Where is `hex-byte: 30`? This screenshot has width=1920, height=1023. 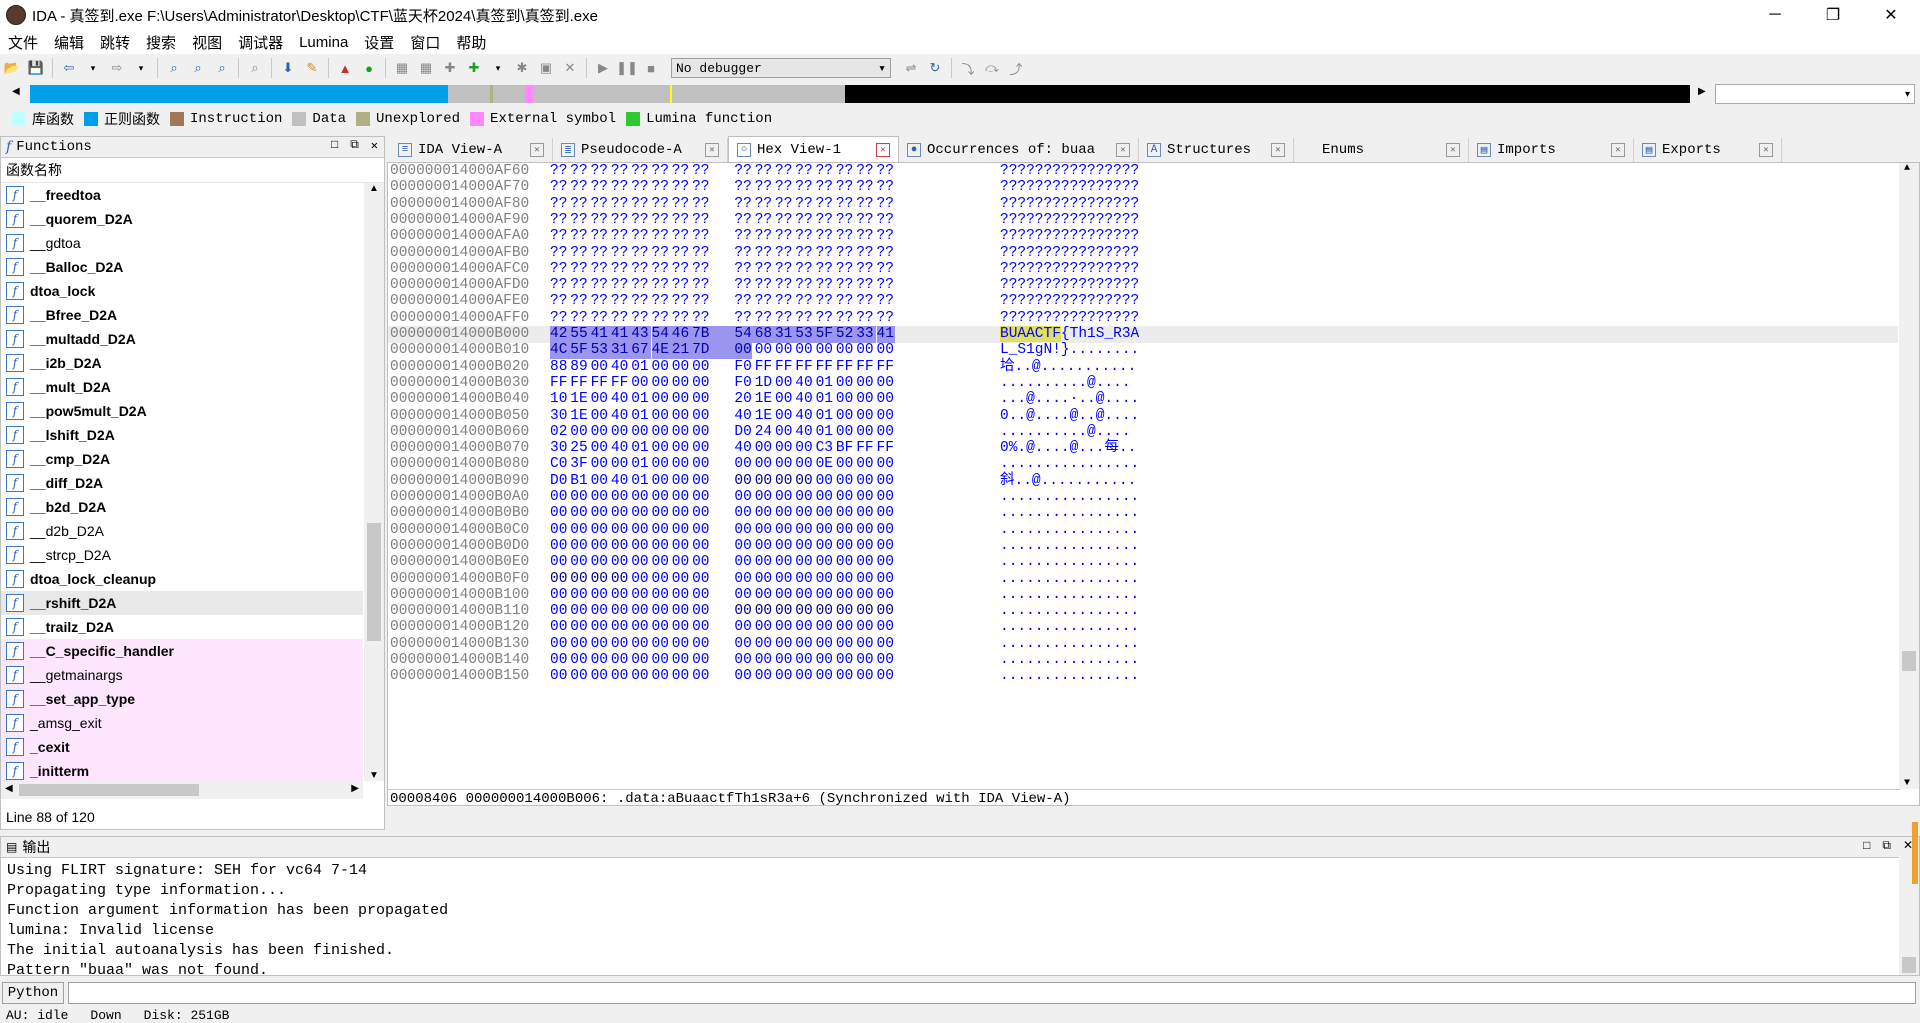 hex-byte: 30 is located at coordinates (559, 448).